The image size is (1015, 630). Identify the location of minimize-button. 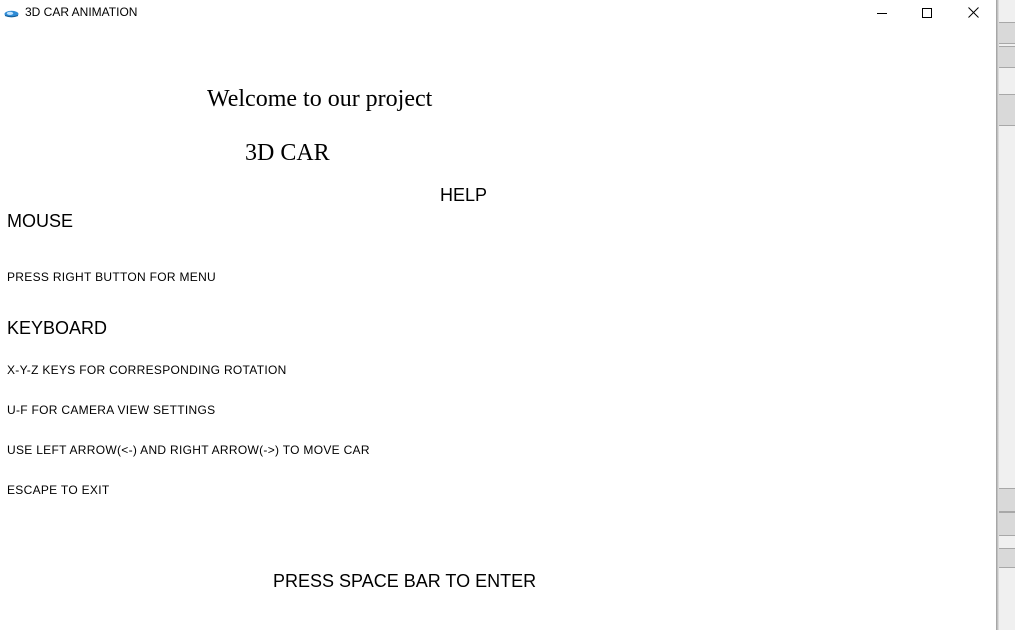
(882, 12).